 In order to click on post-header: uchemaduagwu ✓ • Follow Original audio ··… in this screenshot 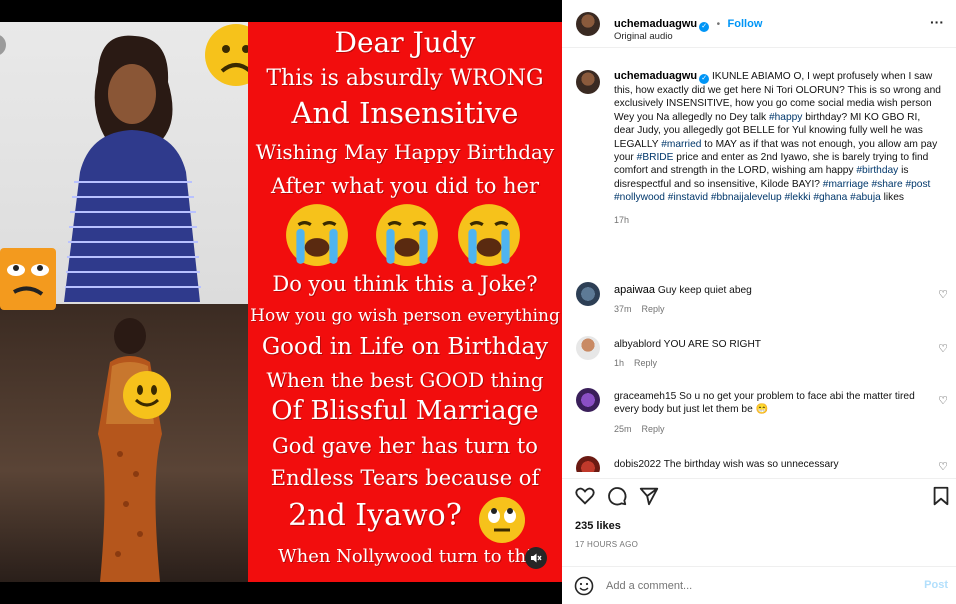, I will do `click(759, 24)`.